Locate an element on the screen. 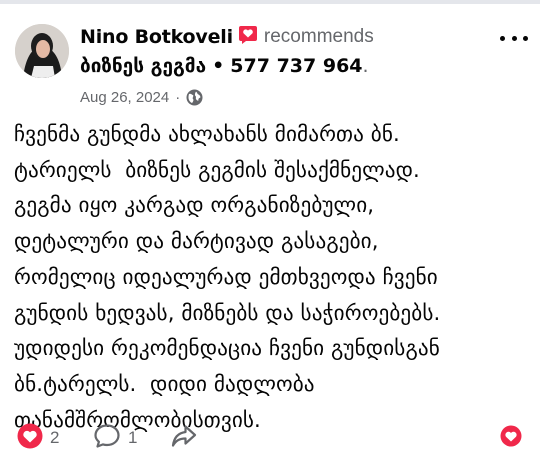 This screenshot has height=464, width=540. reactions-button: 2 is located at coordinates (38, 438).